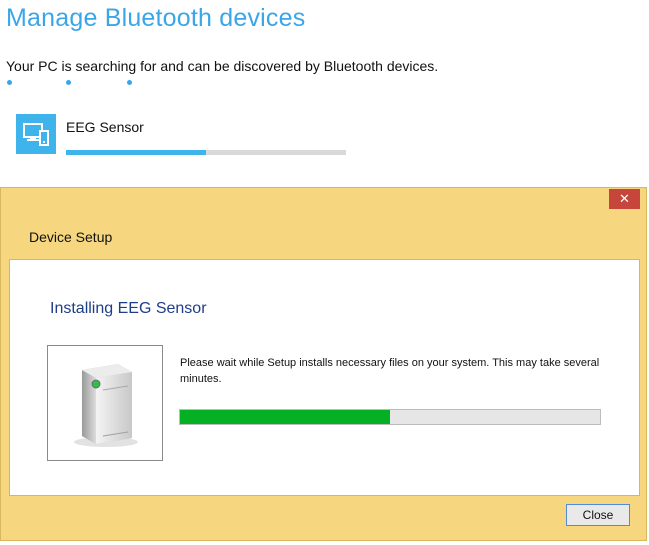 The image size is (649, 545). I want to click on installing-heading: Installing EEG Sensor, so click(128, 308).